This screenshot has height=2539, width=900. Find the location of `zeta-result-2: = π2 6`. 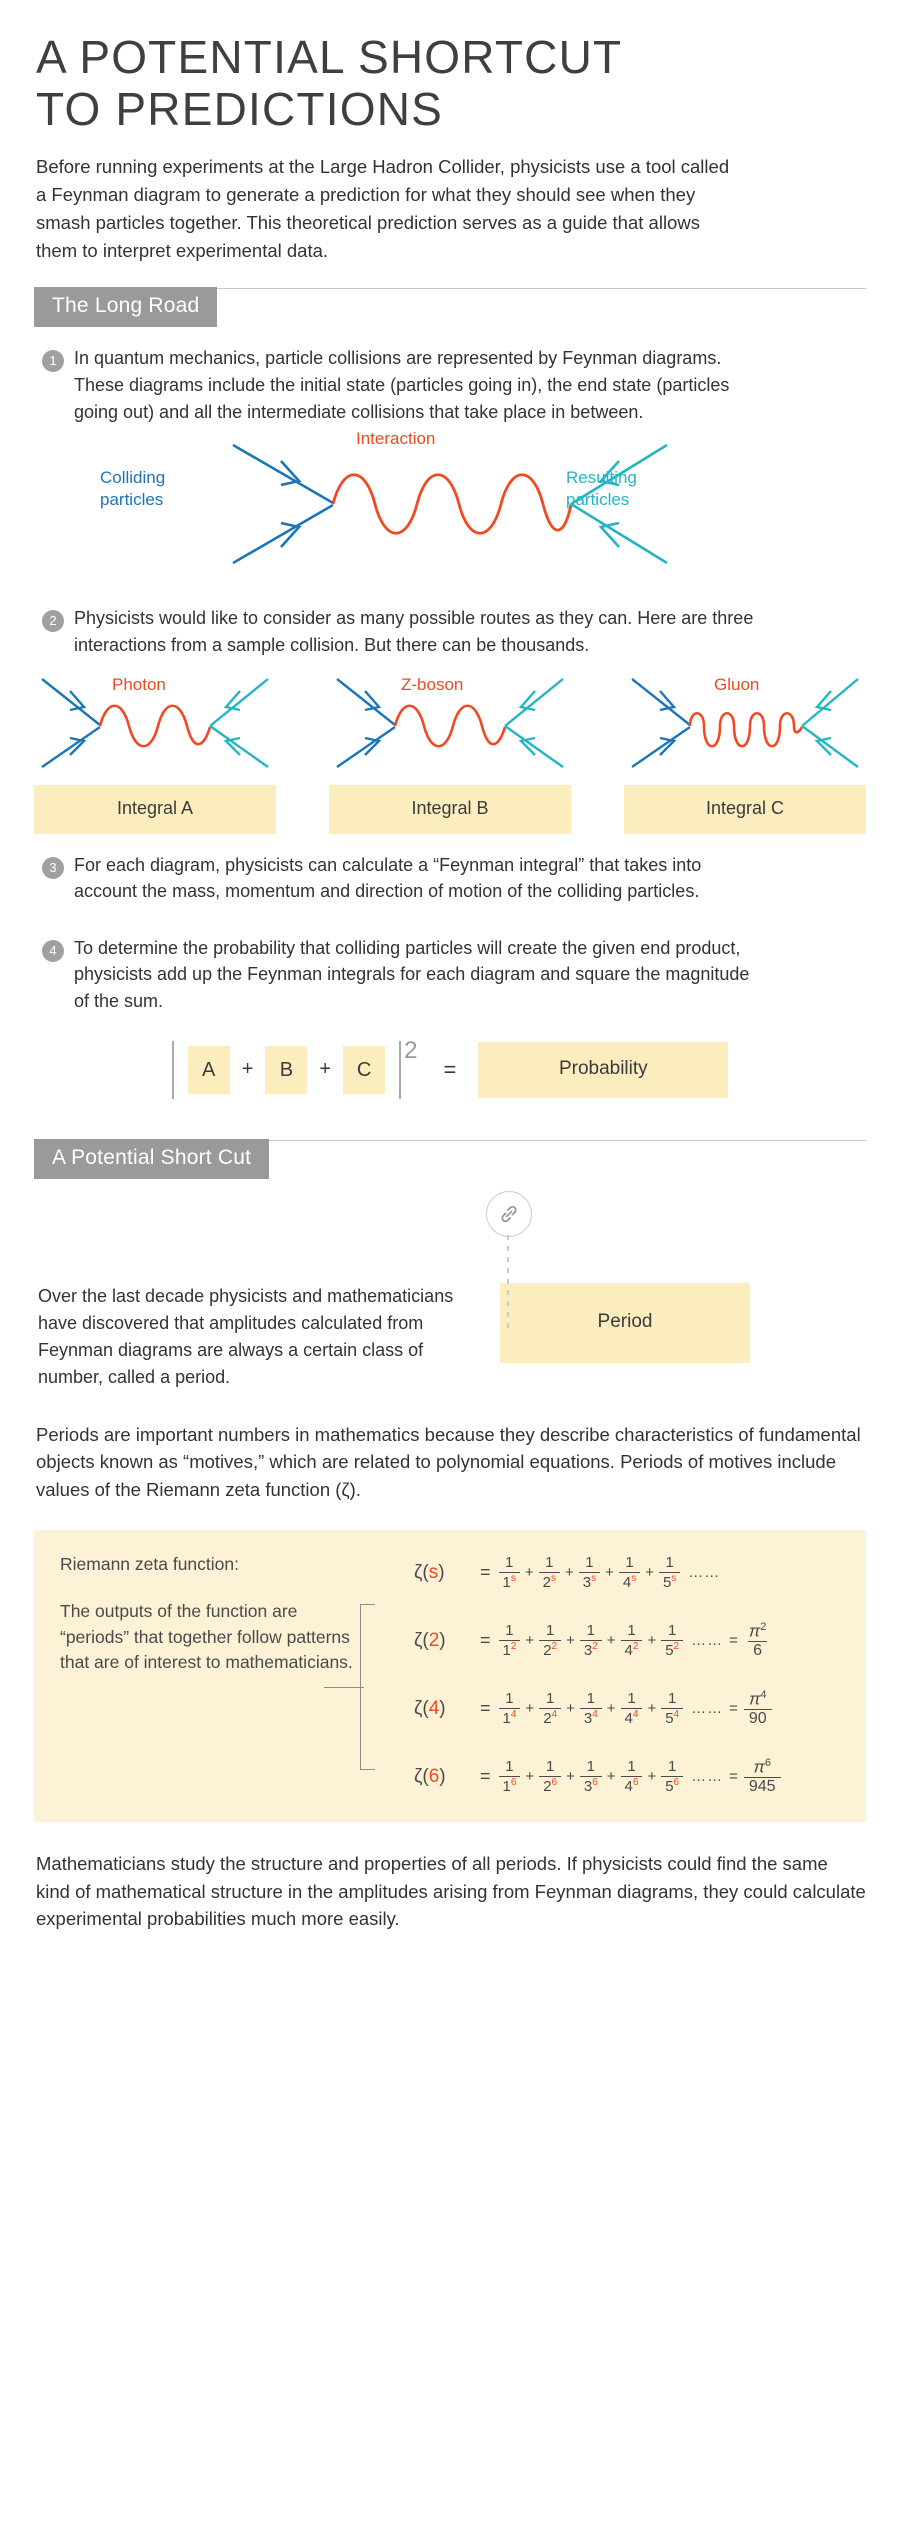

zeta-result-2: = π2 6 is located at coordinates (748, 1640).